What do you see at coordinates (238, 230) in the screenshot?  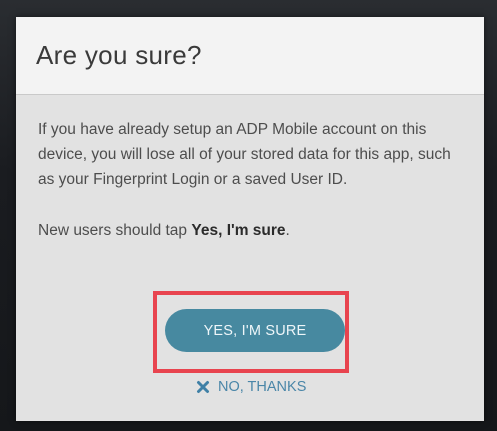 I see `new-users-emphasis: Yes, I'm sure` at bounding box center [238, 230].